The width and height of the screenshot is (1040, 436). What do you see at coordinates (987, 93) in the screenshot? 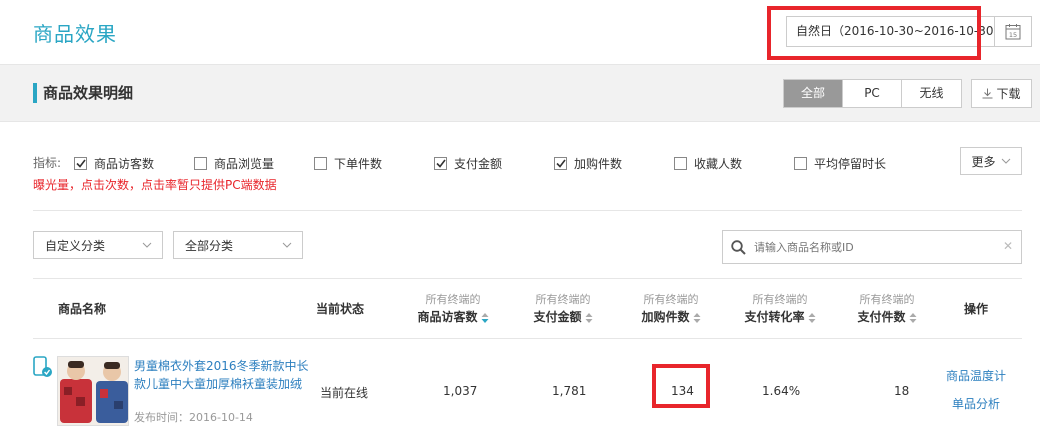
I see `download-icon` at bounding box center [987, 93].